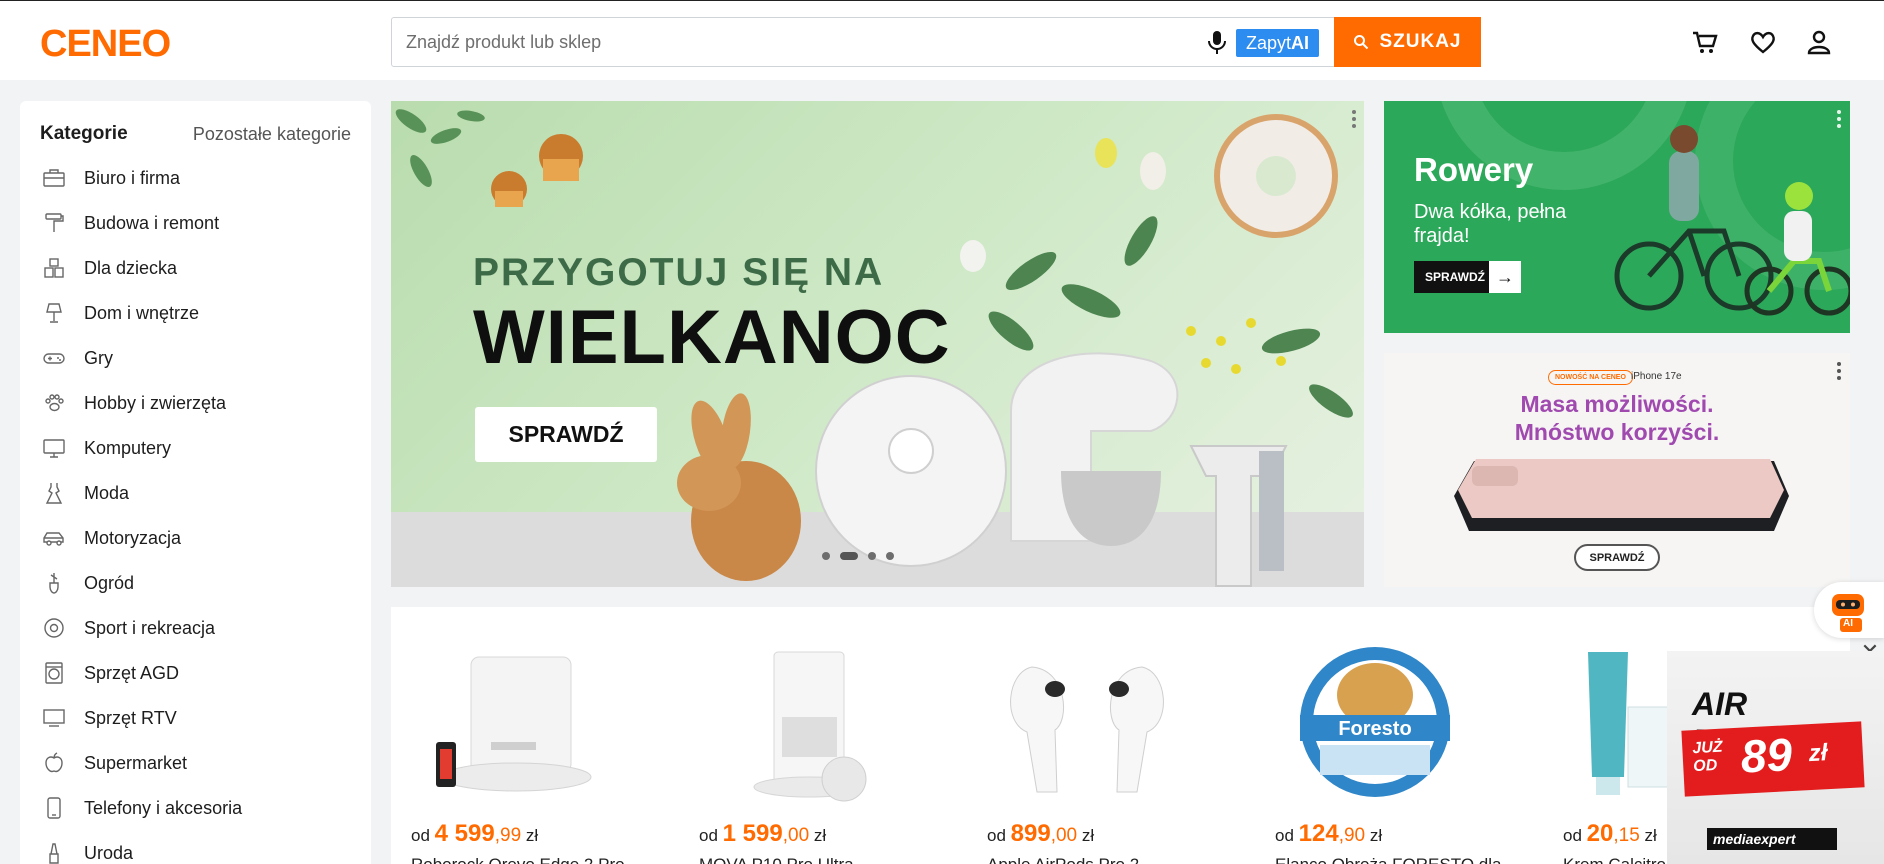 The width and height of the screenshot is (1884, 864). Describe the element at coordinates (518, 859) in the screenshot. I see `product-name: Roborock Qrevo Edge 2 Pro` at that location.